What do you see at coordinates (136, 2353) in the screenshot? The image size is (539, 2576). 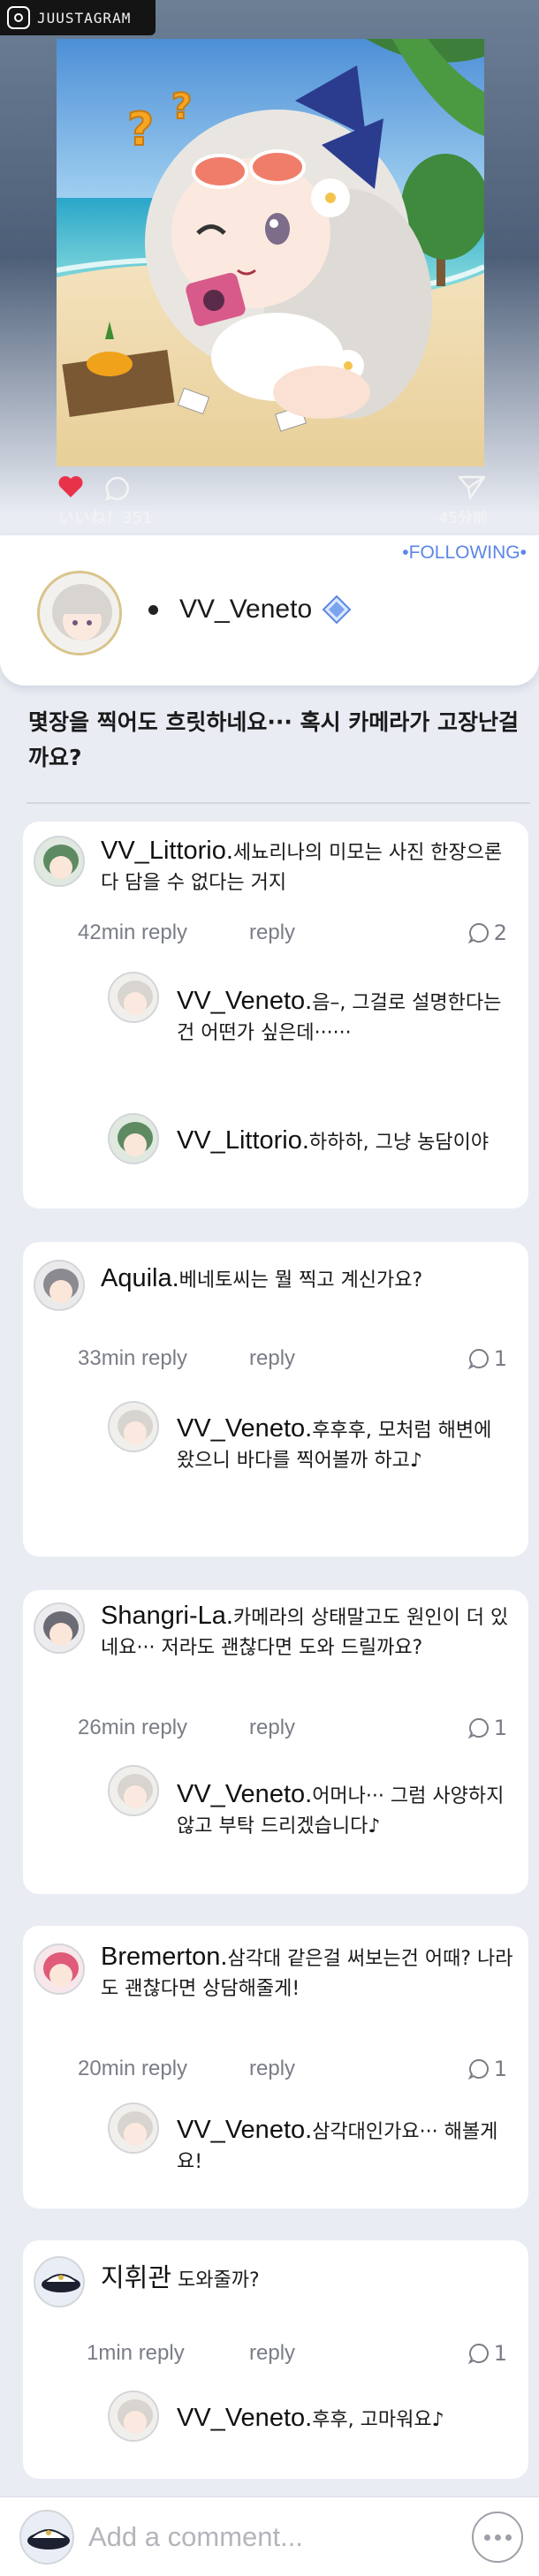 I see `comment-time: 1min reply` at bounding box center [136, 2353].